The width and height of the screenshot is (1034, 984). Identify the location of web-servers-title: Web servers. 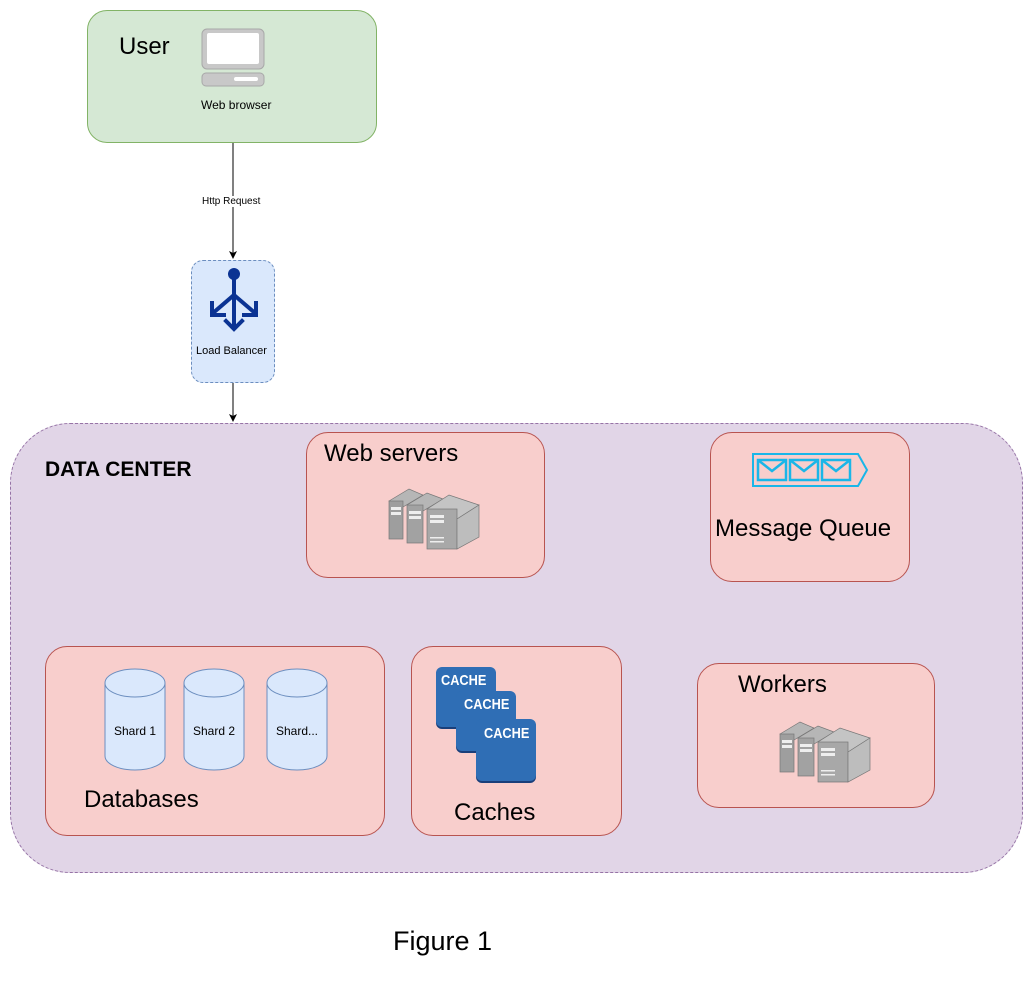
(391, 453).